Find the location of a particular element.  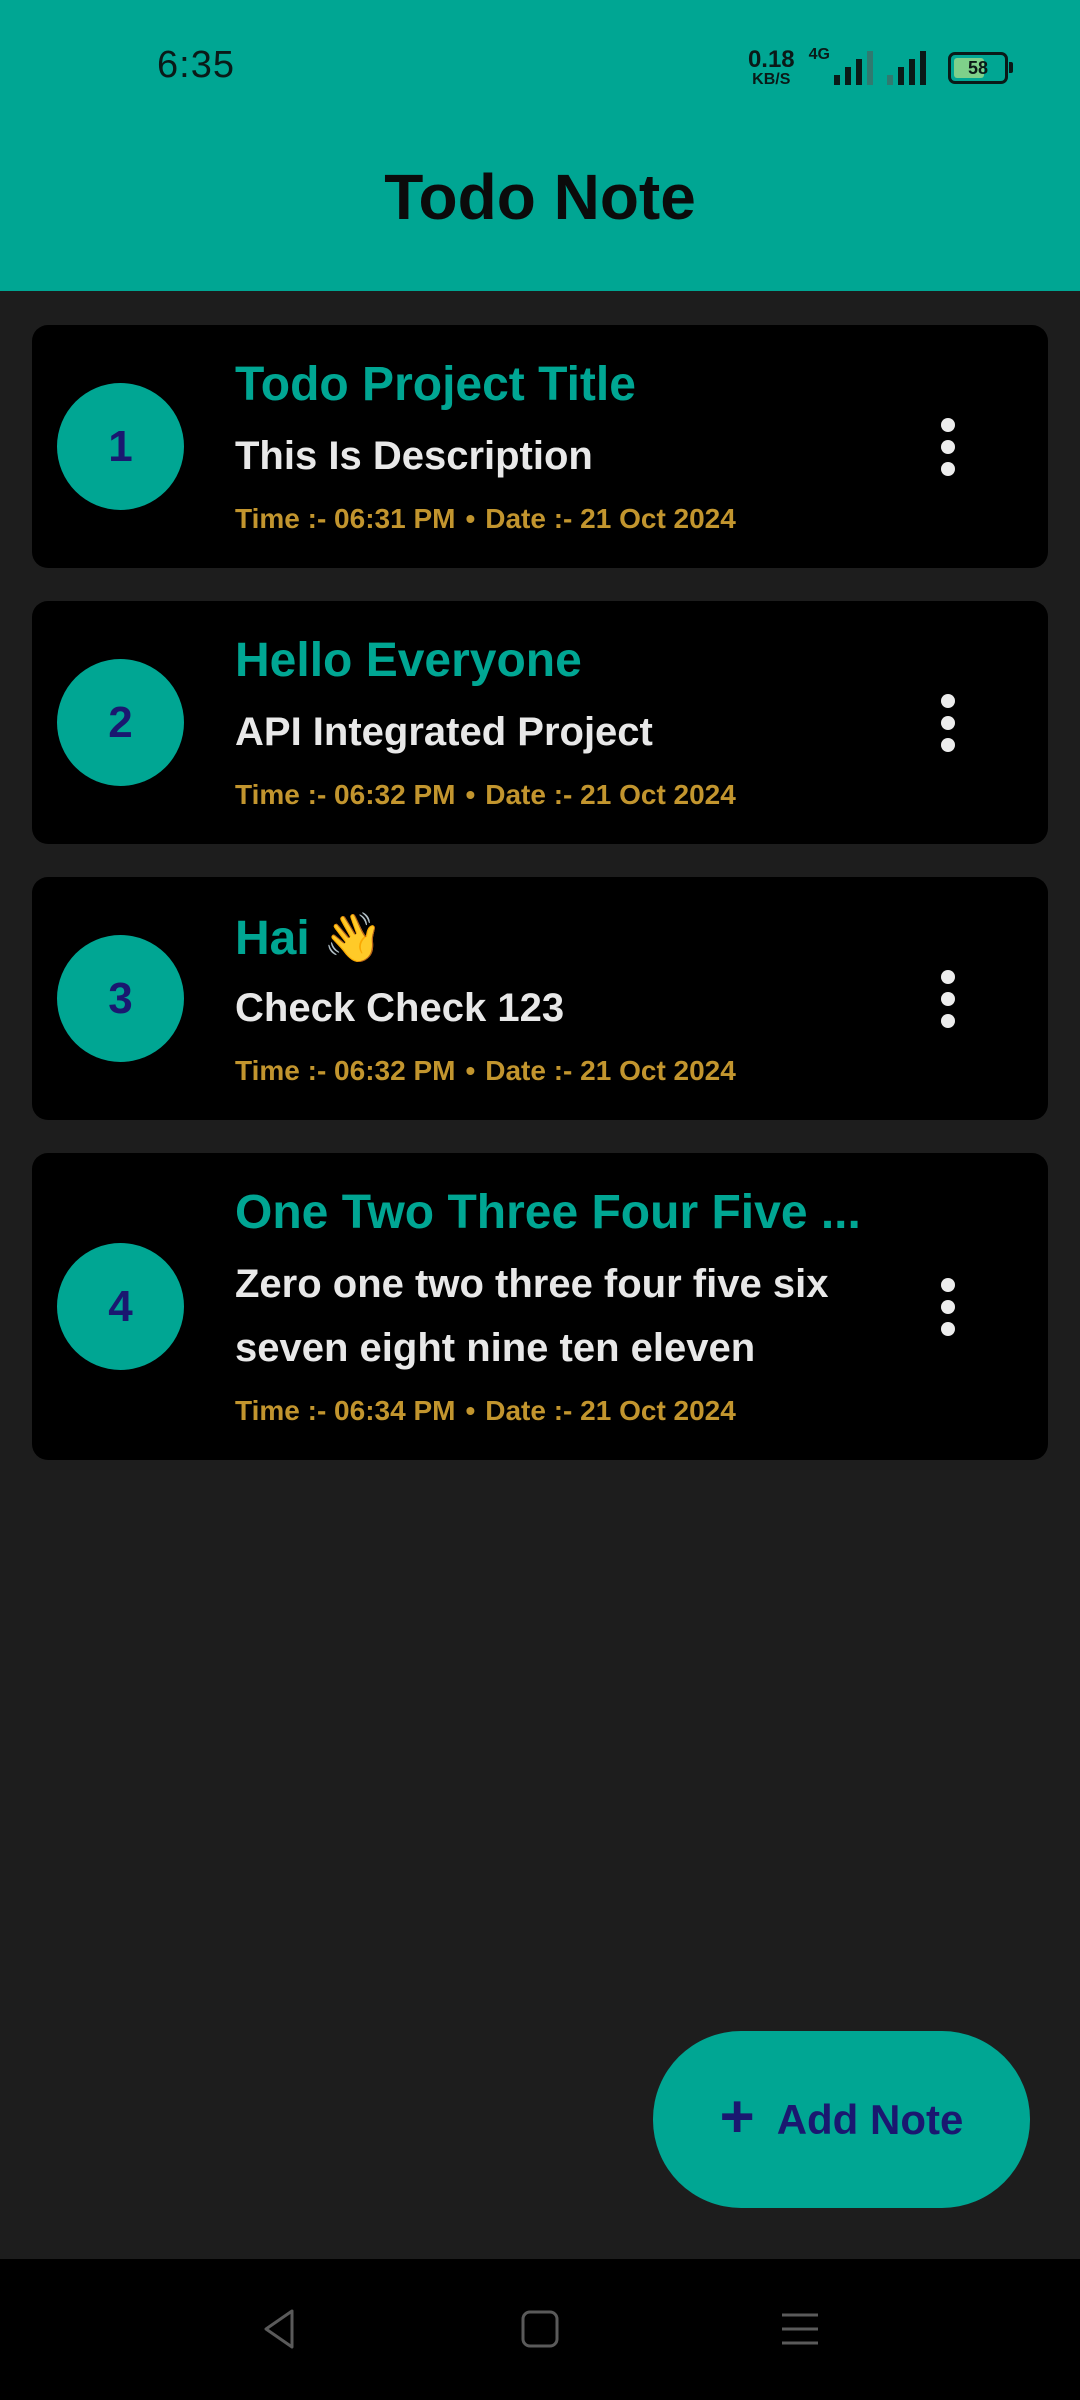

note-description: Check Check 123 is located at coordinates (400, 1008).